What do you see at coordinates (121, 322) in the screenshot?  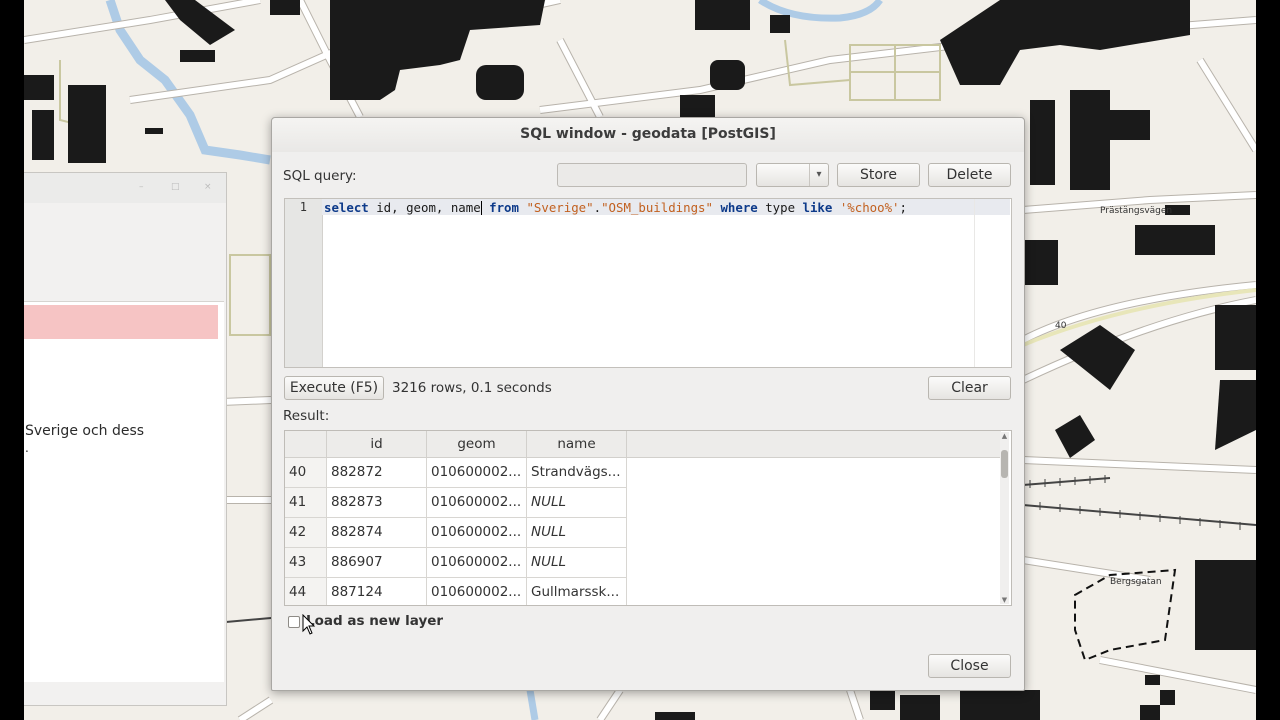 I see `highlighted-row` at bounding box center [121, 322].